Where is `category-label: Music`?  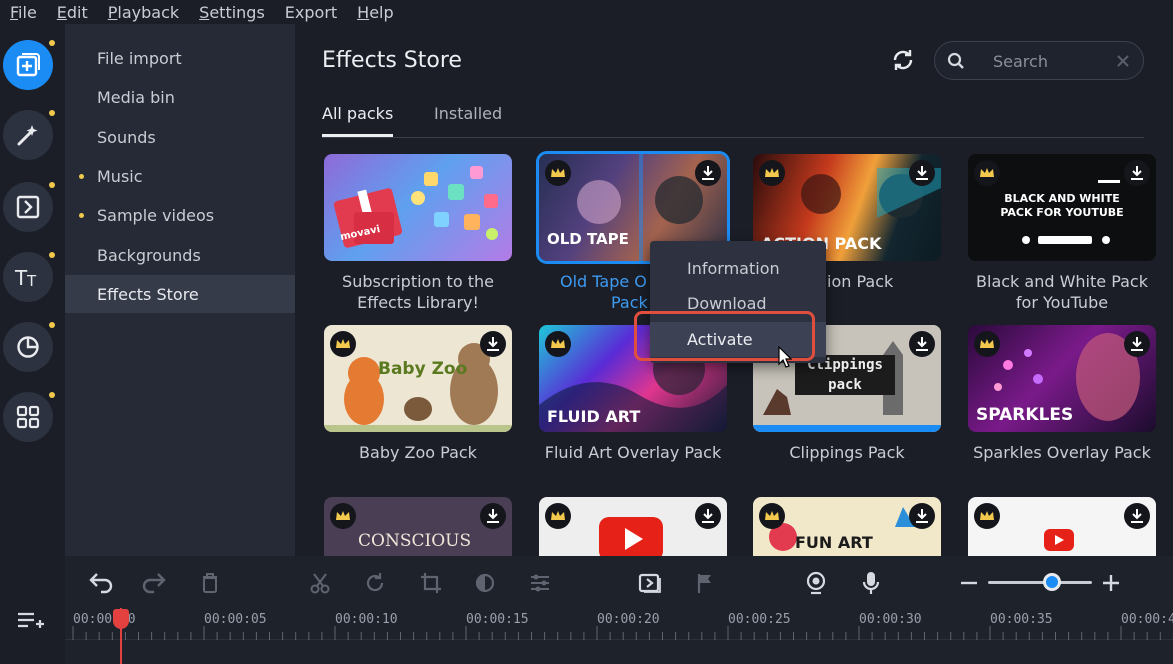 category-label: Music is located at coordinates (120, 176).